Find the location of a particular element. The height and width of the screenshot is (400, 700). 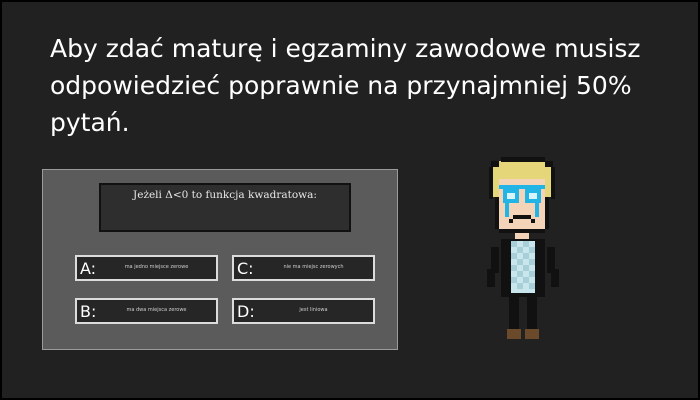

question-text: Jeżeli Δ<0 to funkcja kwadratowa: is located at coordinates (225, 195).